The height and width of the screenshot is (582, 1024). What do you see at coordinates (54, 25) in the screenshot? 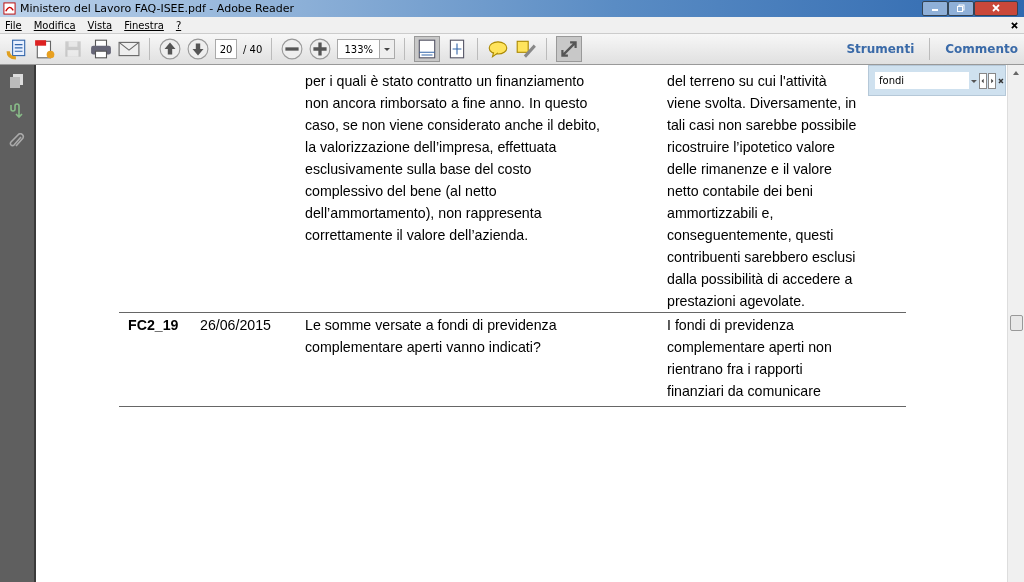
I see `menu-item: Modifica` at bounding box center [54, 25].